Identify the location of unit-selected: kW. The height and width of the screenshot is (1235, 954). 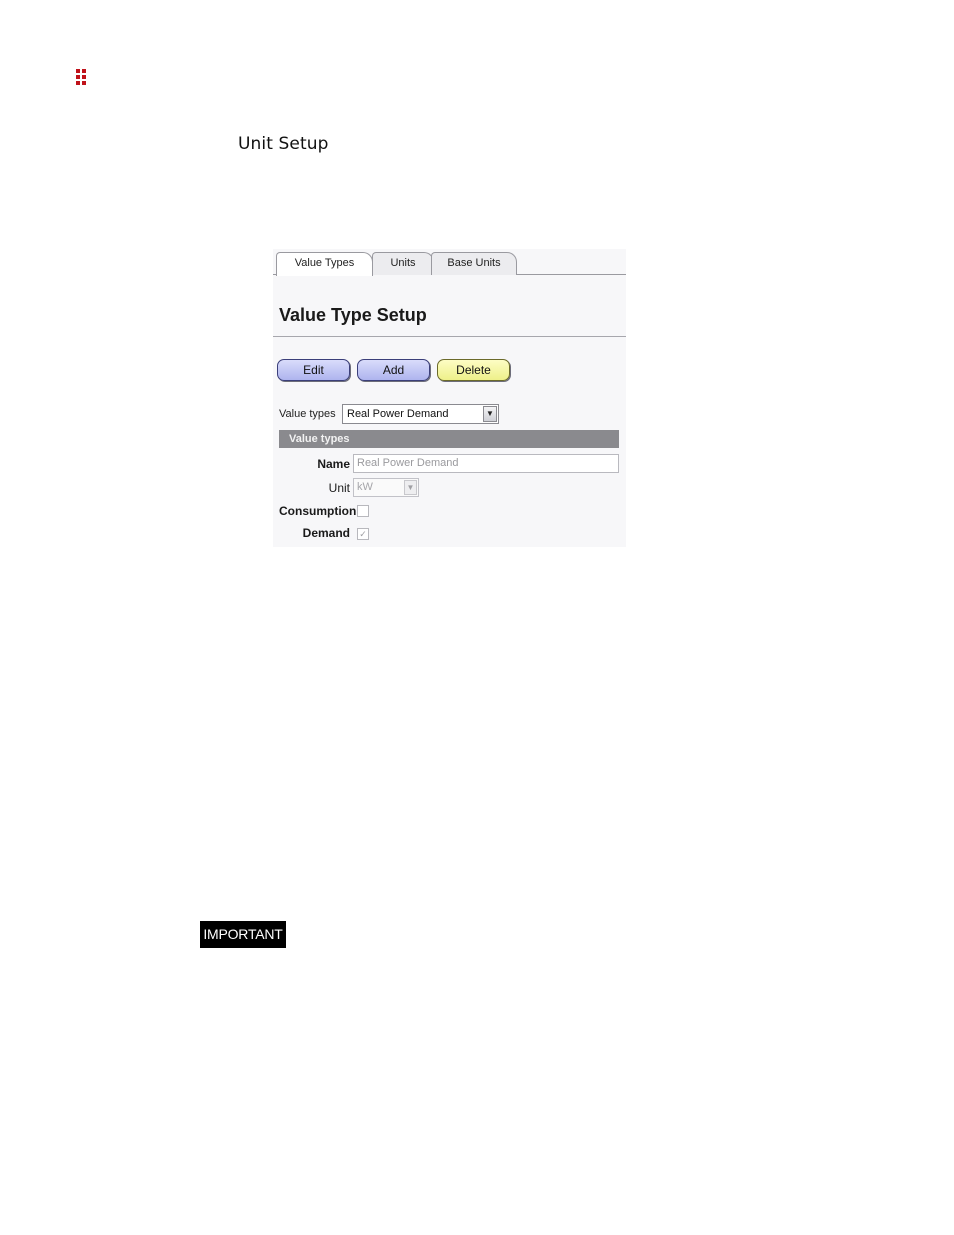
(365, 487).